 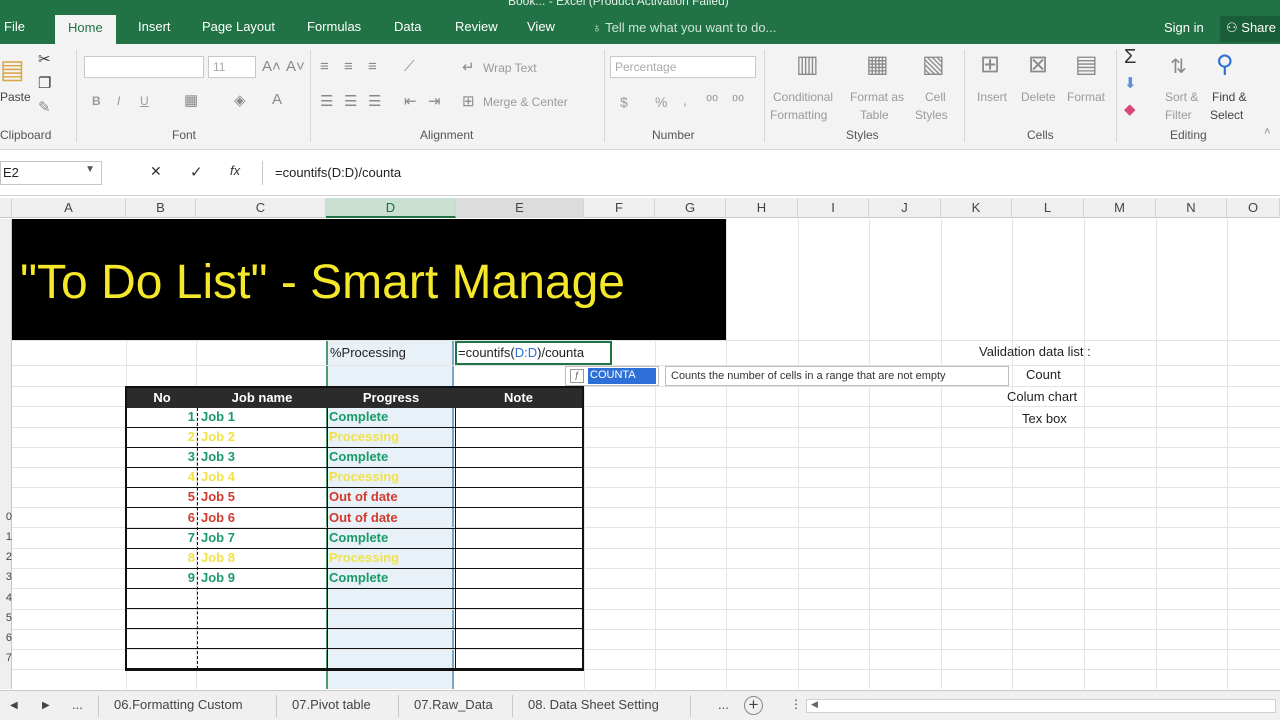 What do you see at coordinates (1086, 97) in the screenshot?
I see `format-cells-button: Format` at bounding box center [1086, 97].